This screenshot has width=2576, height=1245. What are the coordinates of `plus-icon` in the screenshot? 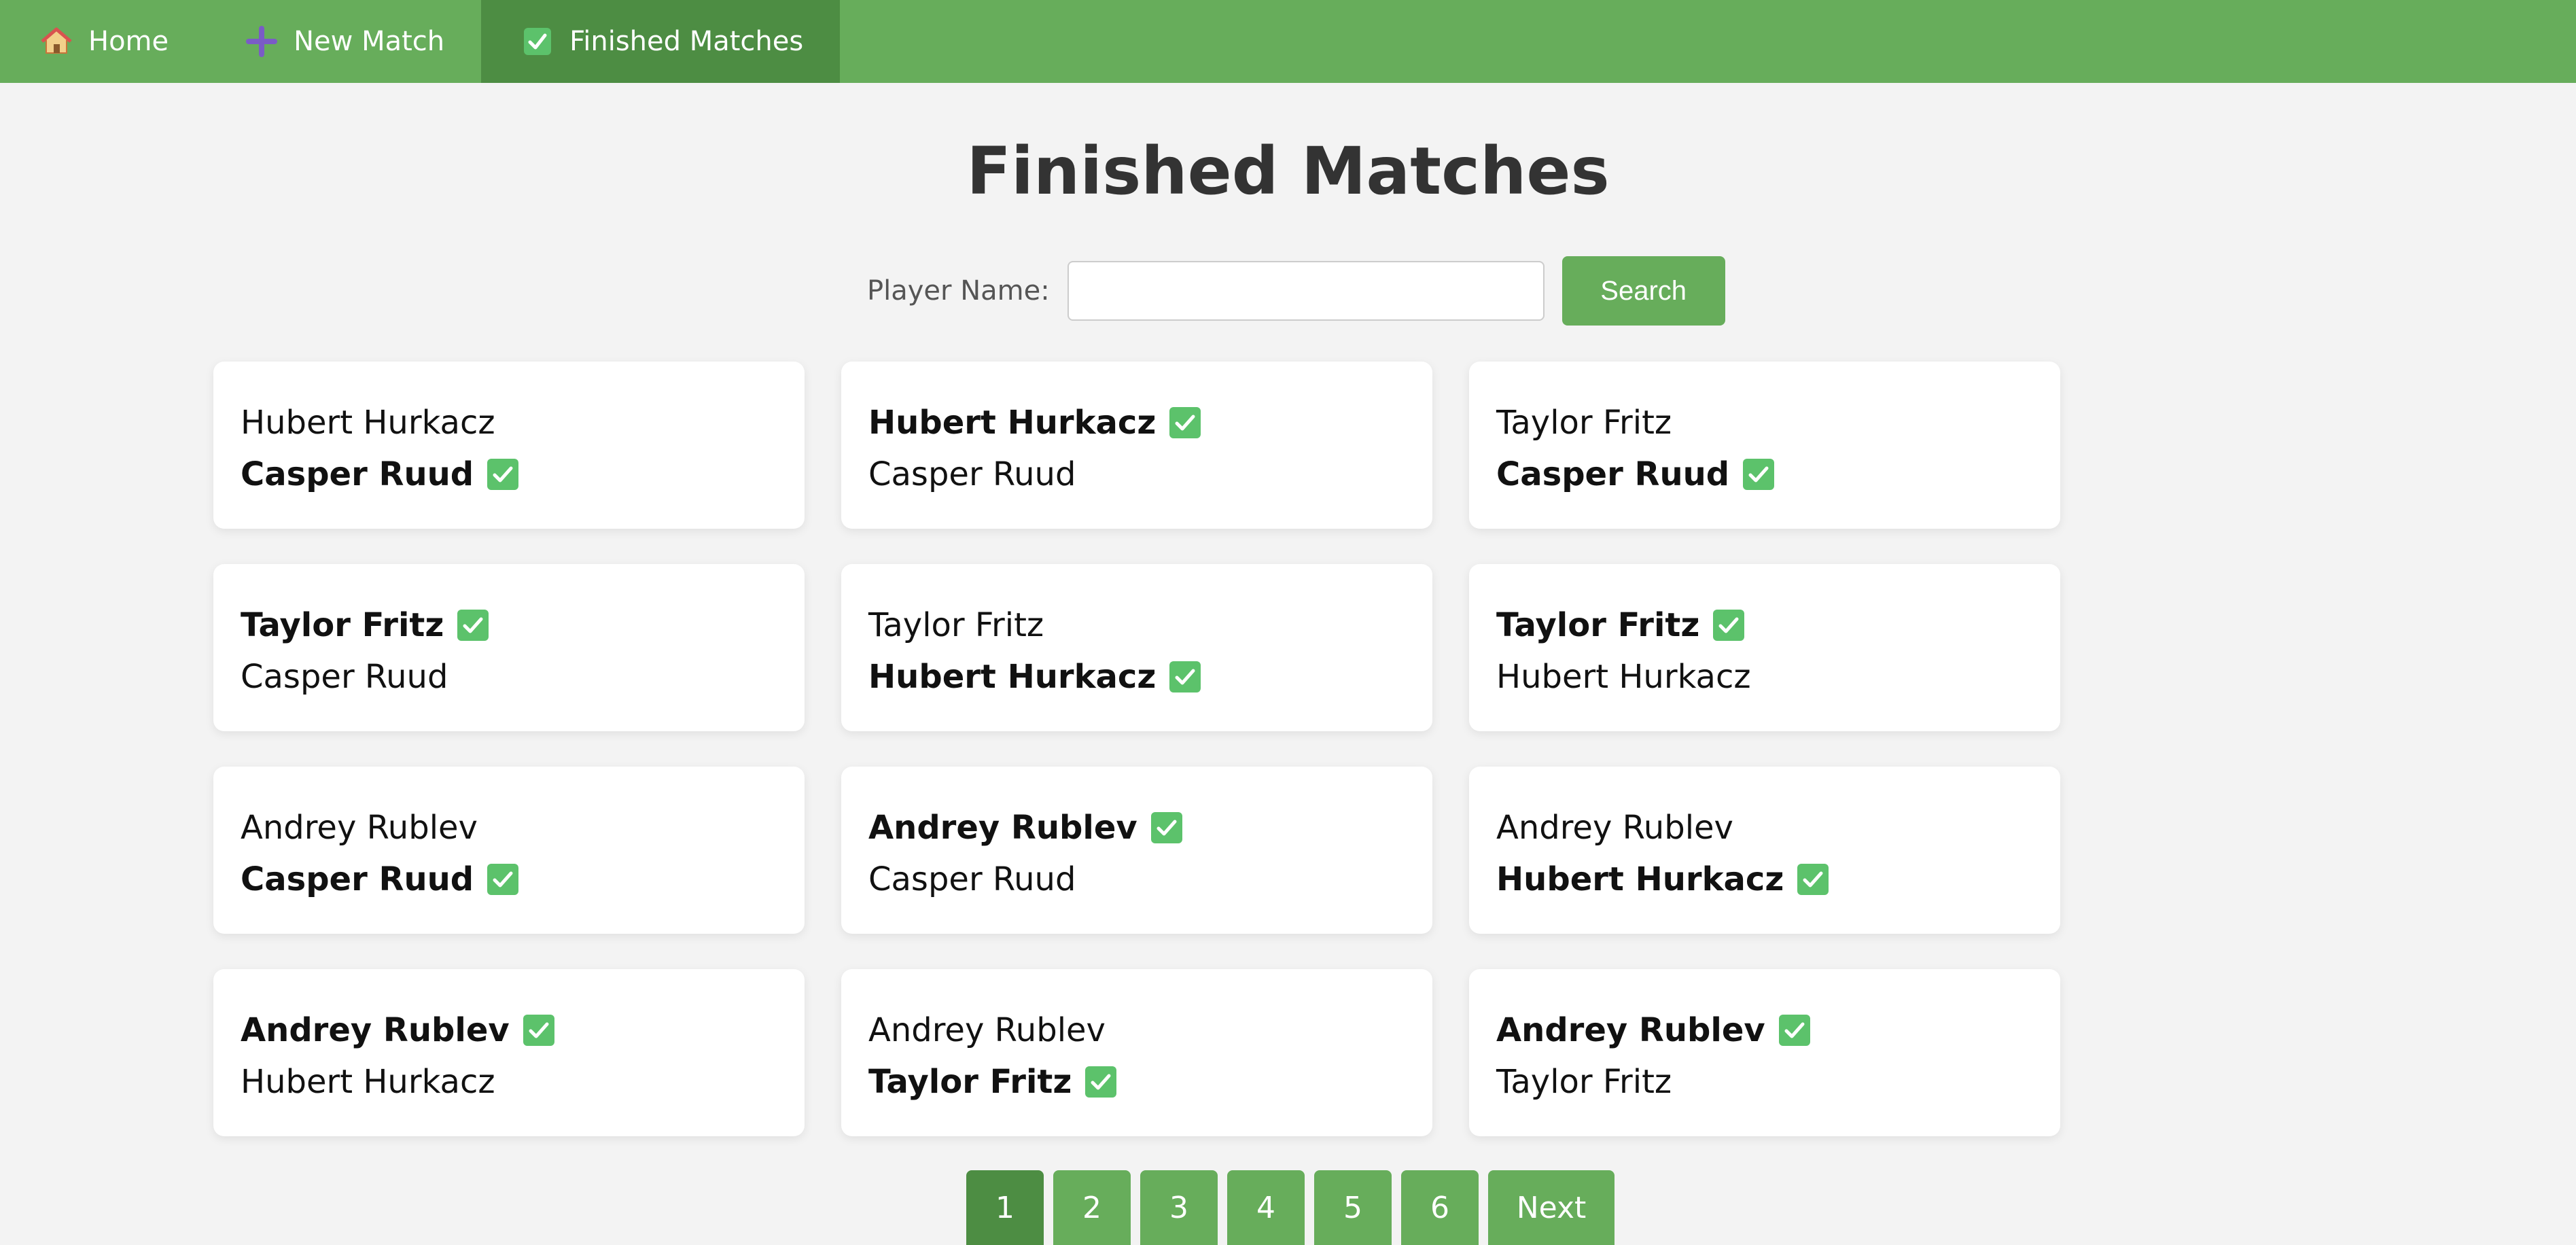 It's located at (262, 41).